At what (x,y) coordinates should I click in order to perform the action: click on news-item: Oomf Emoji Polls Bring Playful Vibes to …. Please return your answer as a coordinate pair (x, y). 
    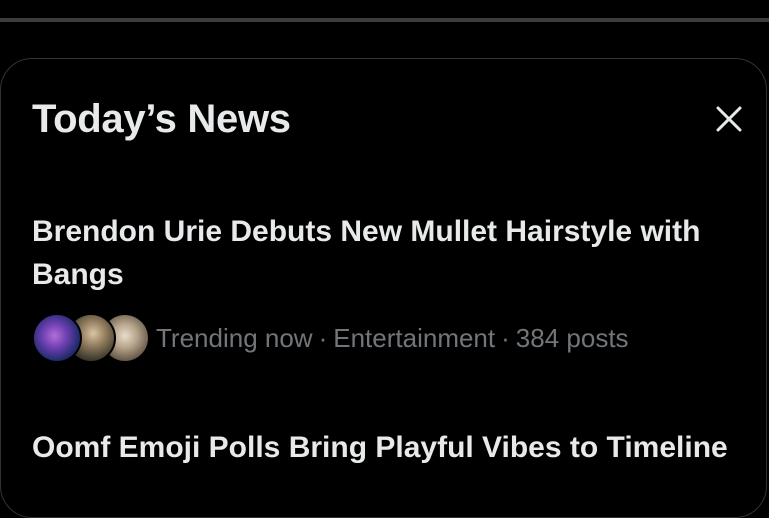
    Looking at the image, I should click on (390, 447).